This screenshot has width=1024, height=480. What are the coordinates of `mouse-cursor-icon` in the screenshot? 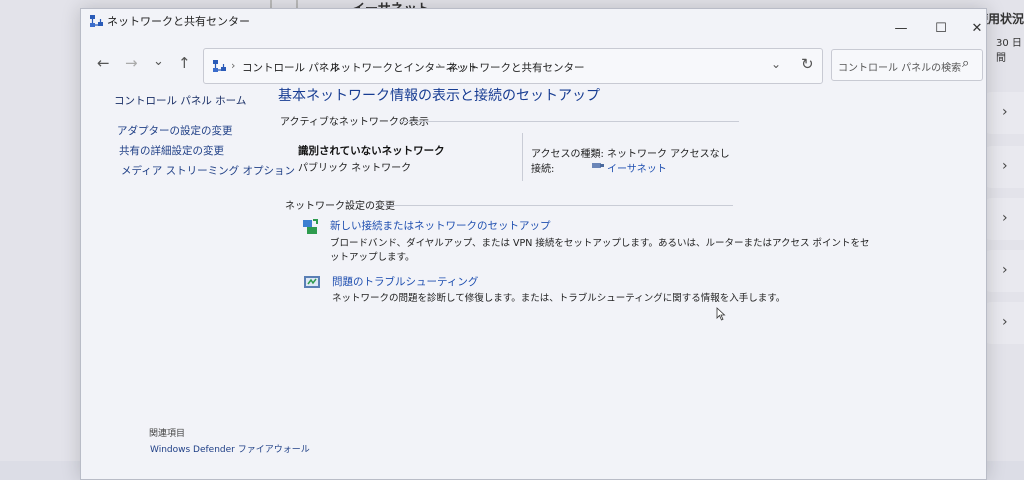 It's located at (721, 314).